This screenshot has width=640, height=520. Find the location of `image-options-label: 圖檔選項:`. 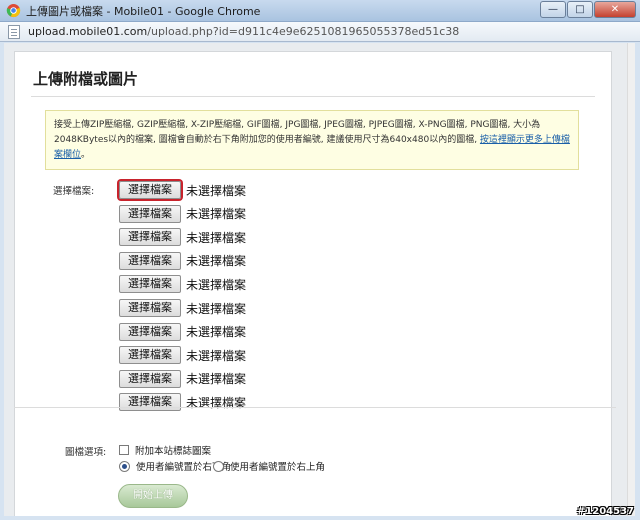

image-options-label: 圖檔選項: is located at coordinates (86, 452).